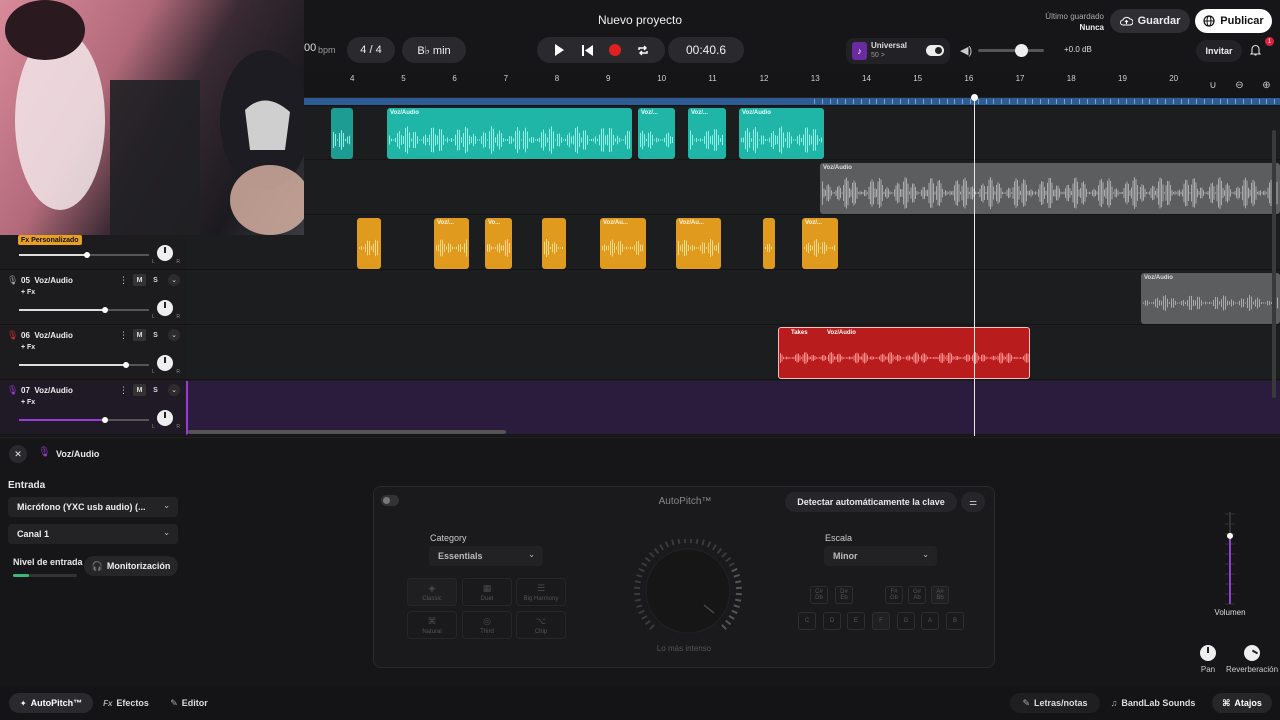 Image resolution: width=1280 pixels, height=720 pixels. What do you see at coordinates (1230, 558) in the screenshot?
I see `track-volume-fader` at bounding box center [1230, 558].